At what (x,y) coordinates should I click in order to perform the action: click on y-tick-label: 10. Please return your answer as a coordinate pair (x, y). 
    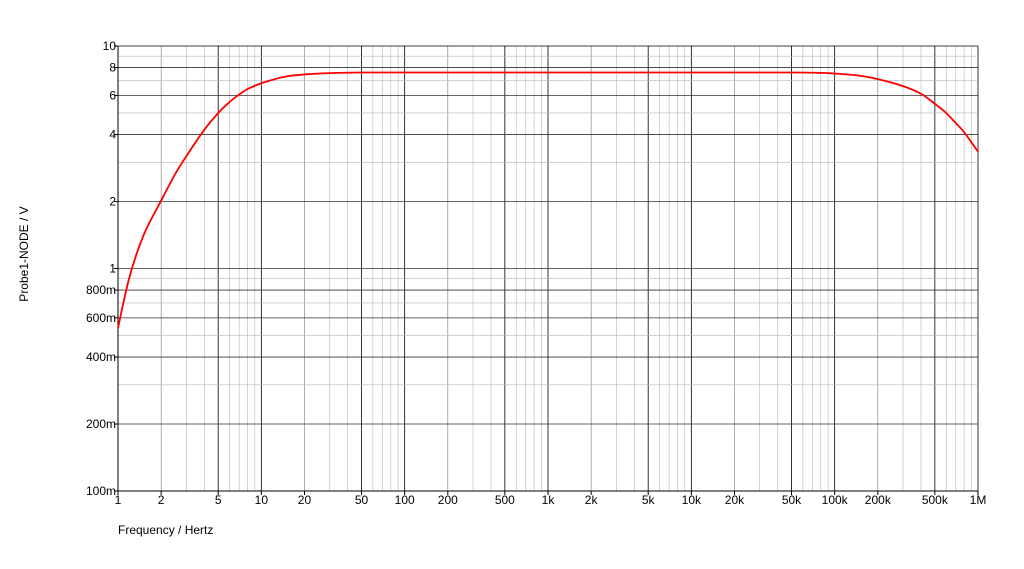
    Looking at the image, I should click on (110, 46).